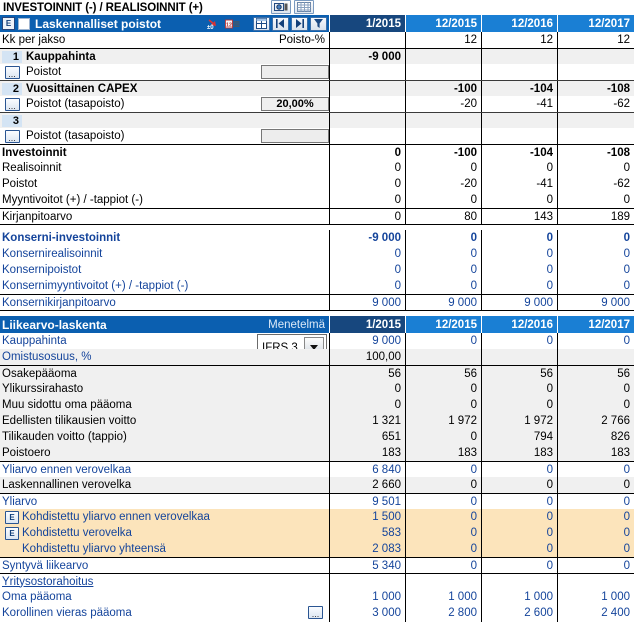 This screenshot has width=634, height=622. I want to click on section-checkbox, so click(24, 23).